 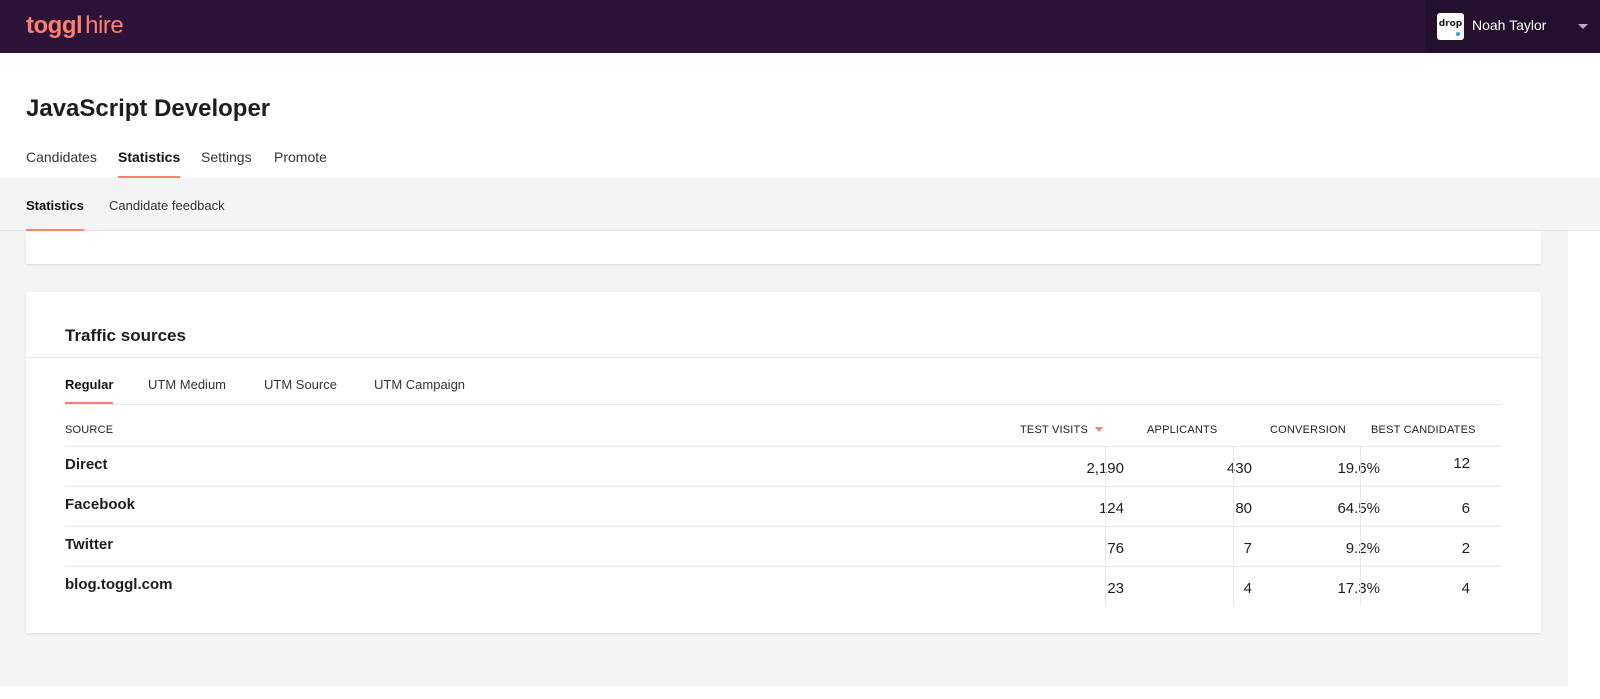 What do you see at coordinates (119, 584) in the screenshot?
I see `source-name: blog.toggl.com` at bounding box center [119, 584].